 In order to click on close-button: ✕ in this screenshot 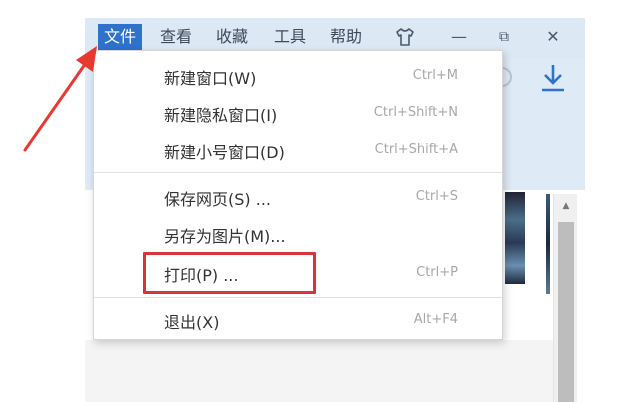, I will do `click(553, 37)`.